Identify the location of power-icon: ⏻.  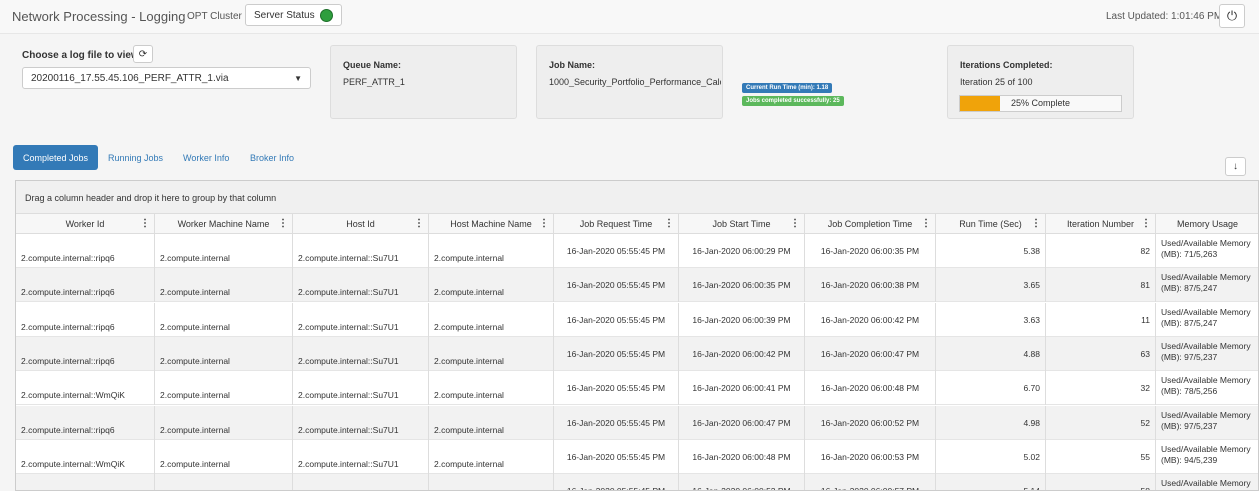
(1232, 15).